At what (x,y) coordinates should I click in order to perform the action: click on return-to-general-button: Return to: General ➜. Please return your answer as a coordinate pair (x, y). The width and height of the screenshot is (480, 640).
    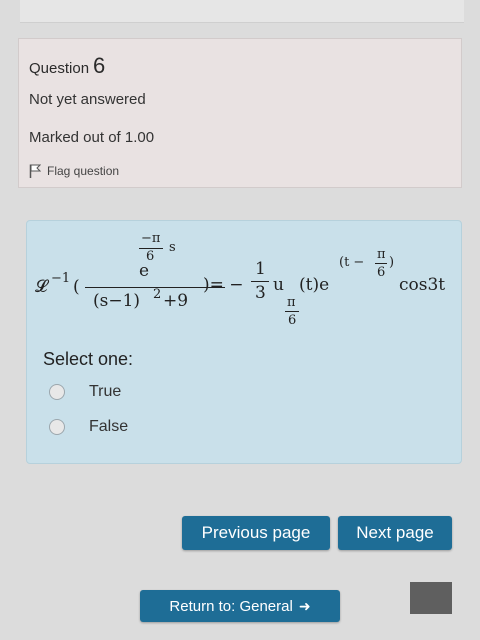
    Looking at the image, I should click on (240, 606).